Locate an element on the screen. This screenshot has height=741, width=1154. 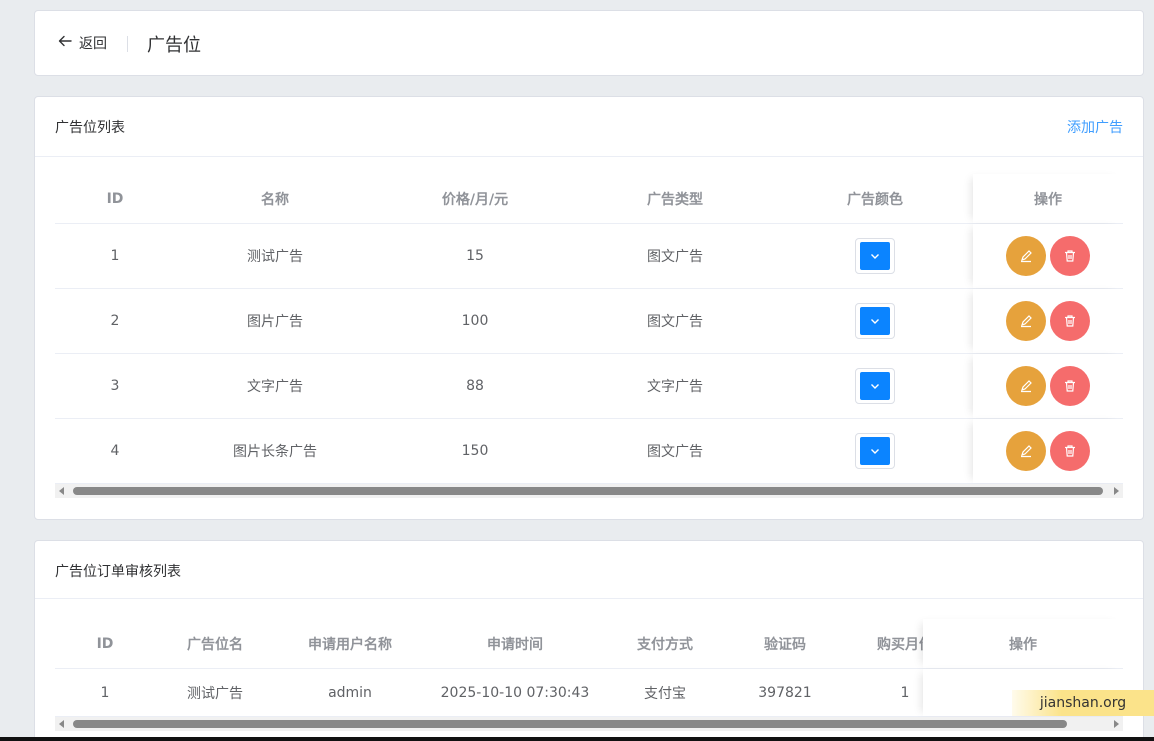
cell-slot: 测试广告 is located at coordinates (215, 693).